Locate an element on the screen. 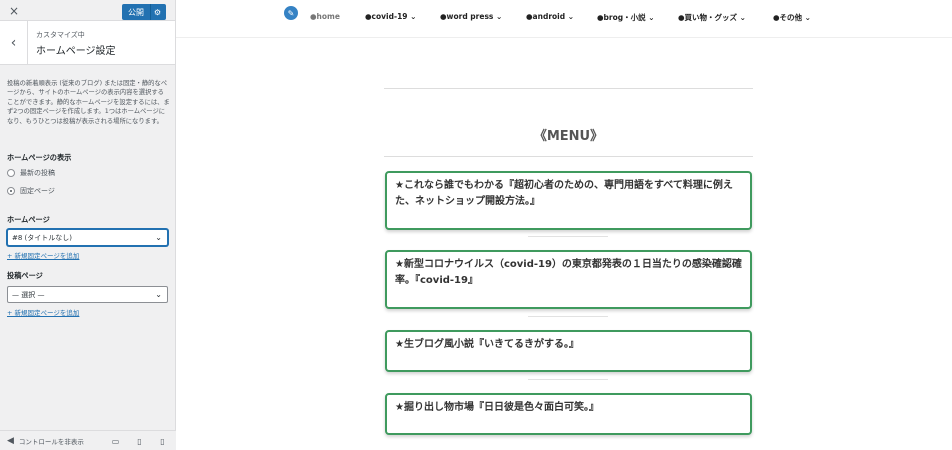 The width and height of the screenshot is (952, 450). nav-item-shopping: ●買い物・グッズ ⌄ is located at coordinates (712, 17).